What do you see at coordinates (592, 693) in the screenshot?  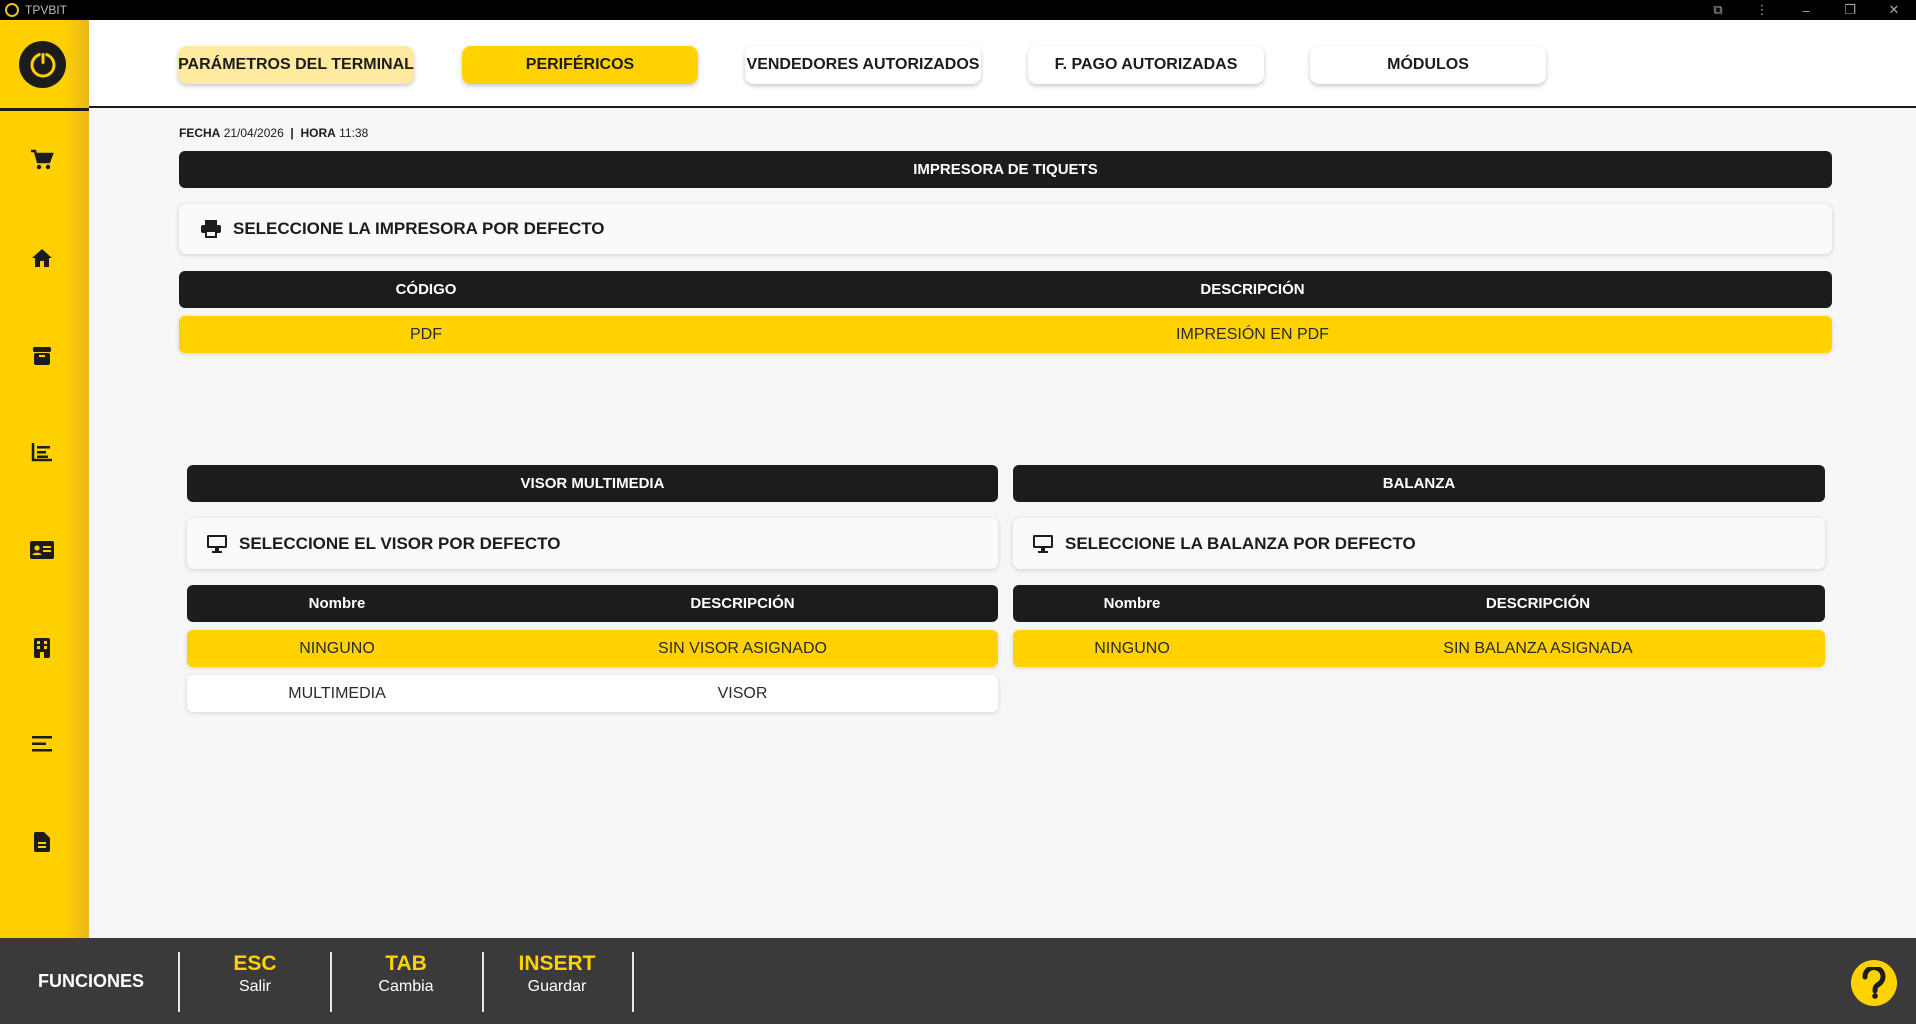 I see `table-row: MULTIMEDIA VISOR` at bounding box center [592, 693].